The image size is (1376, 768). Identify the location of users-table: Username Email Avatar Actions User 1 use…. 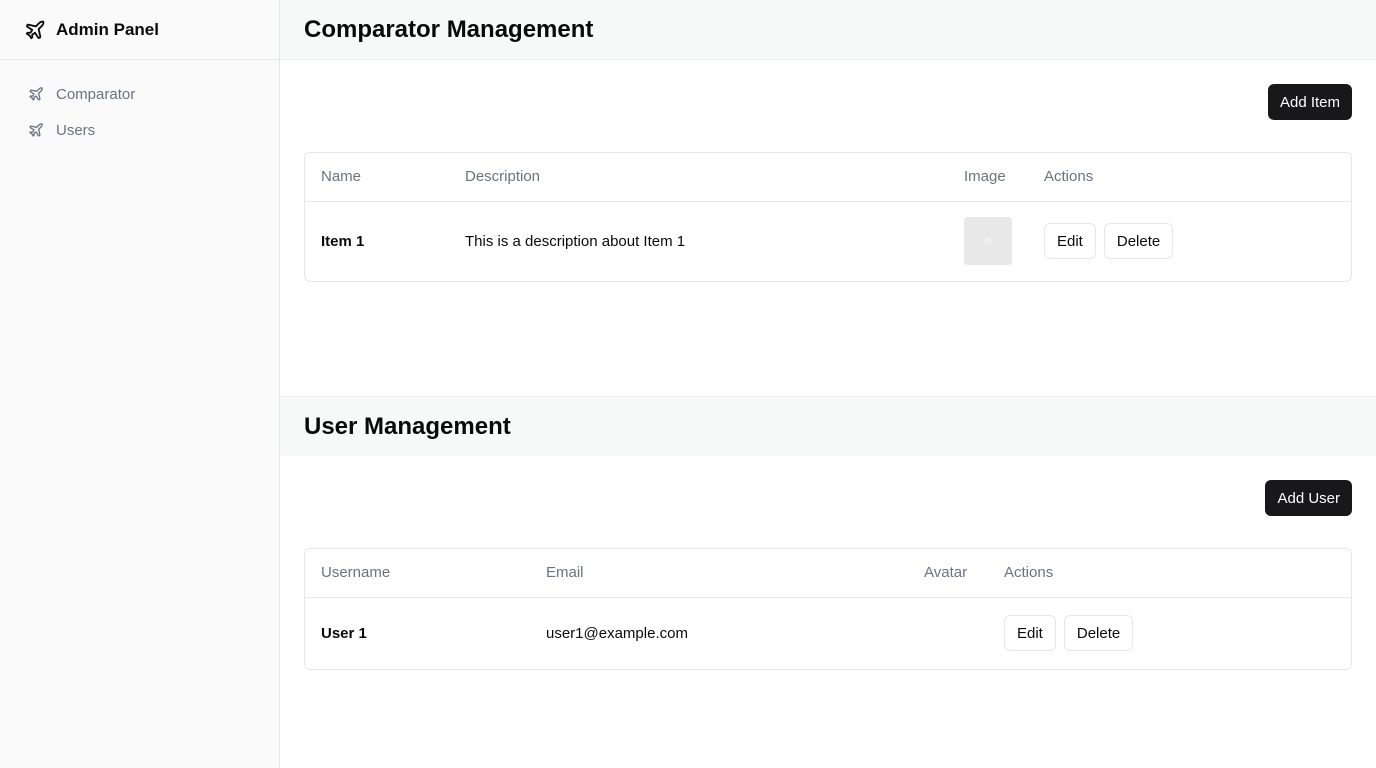
(828, 609).